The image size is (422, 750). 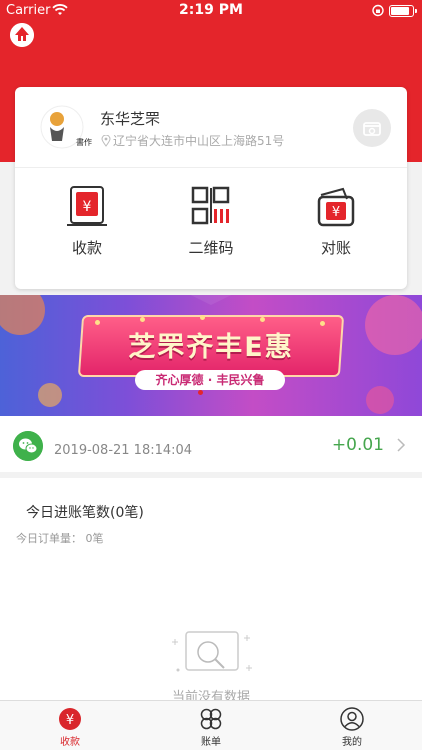 I want to click on reconcile-button: ¥ 对账, so click(x=336, y=225).